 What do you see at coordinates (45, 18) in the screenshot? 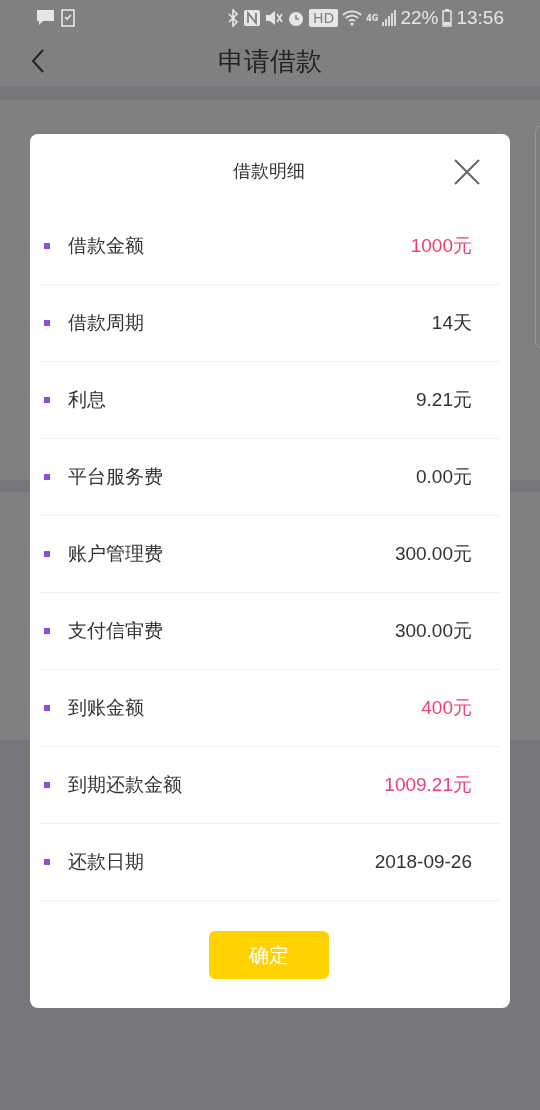
I see `chat-icon` at bounding box center [45, 18].